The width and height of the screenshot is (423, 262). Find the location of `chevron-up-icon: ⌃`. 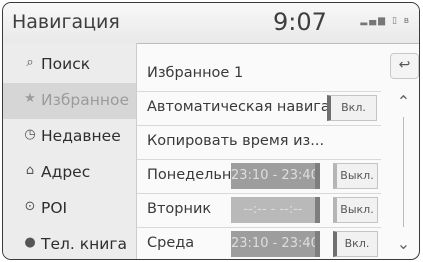

chevron-up-icon: ⌃ is located at coordinates (403, 101).